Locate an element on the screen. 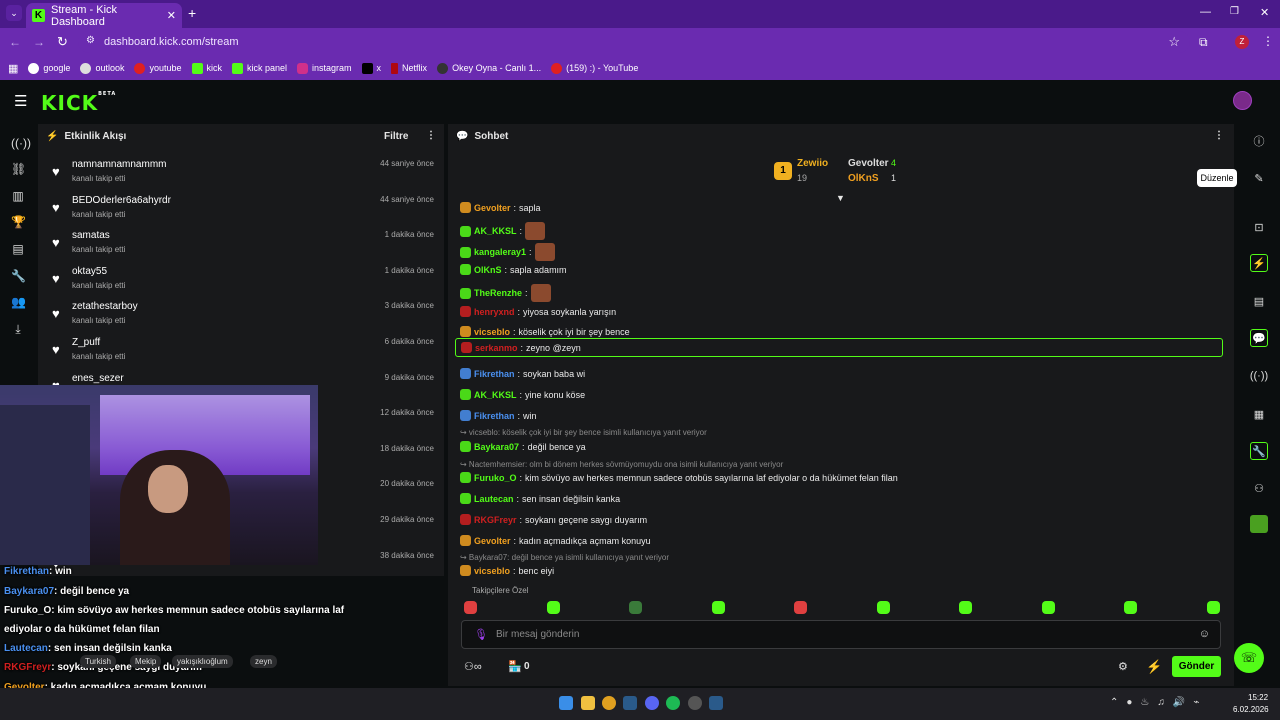  chat-username: TheRenzhe is located at coordinates (498, 293).